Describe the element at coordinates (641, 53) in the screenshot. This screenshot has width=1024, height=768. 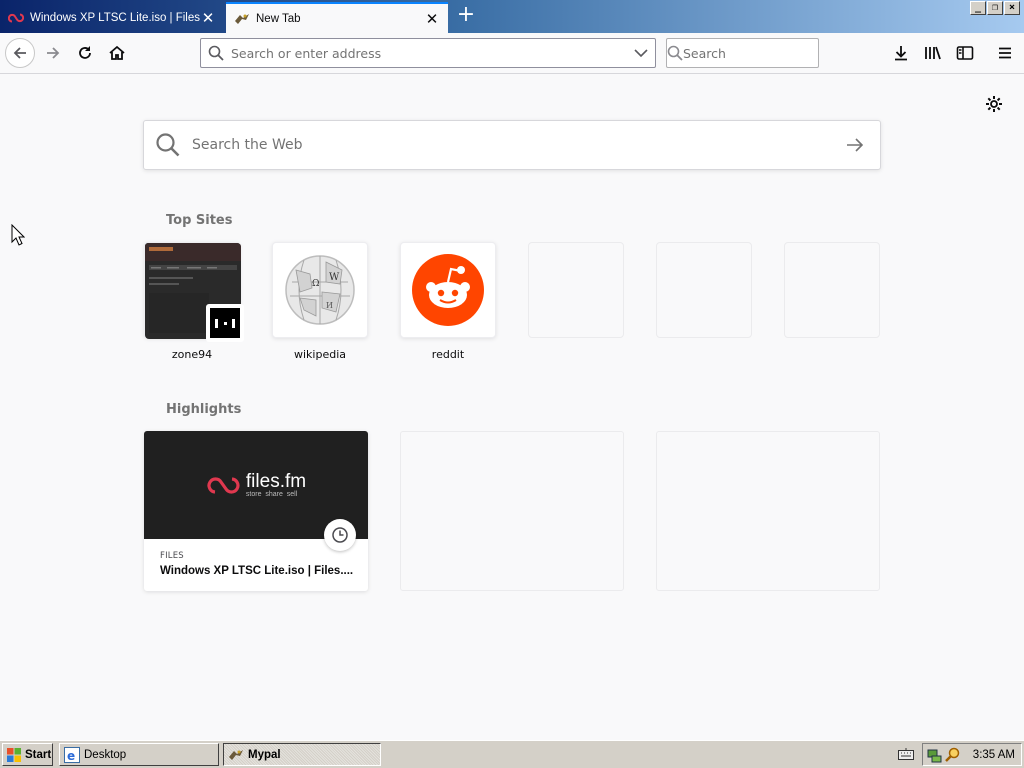
I see `chevron-down-icon` at that location.